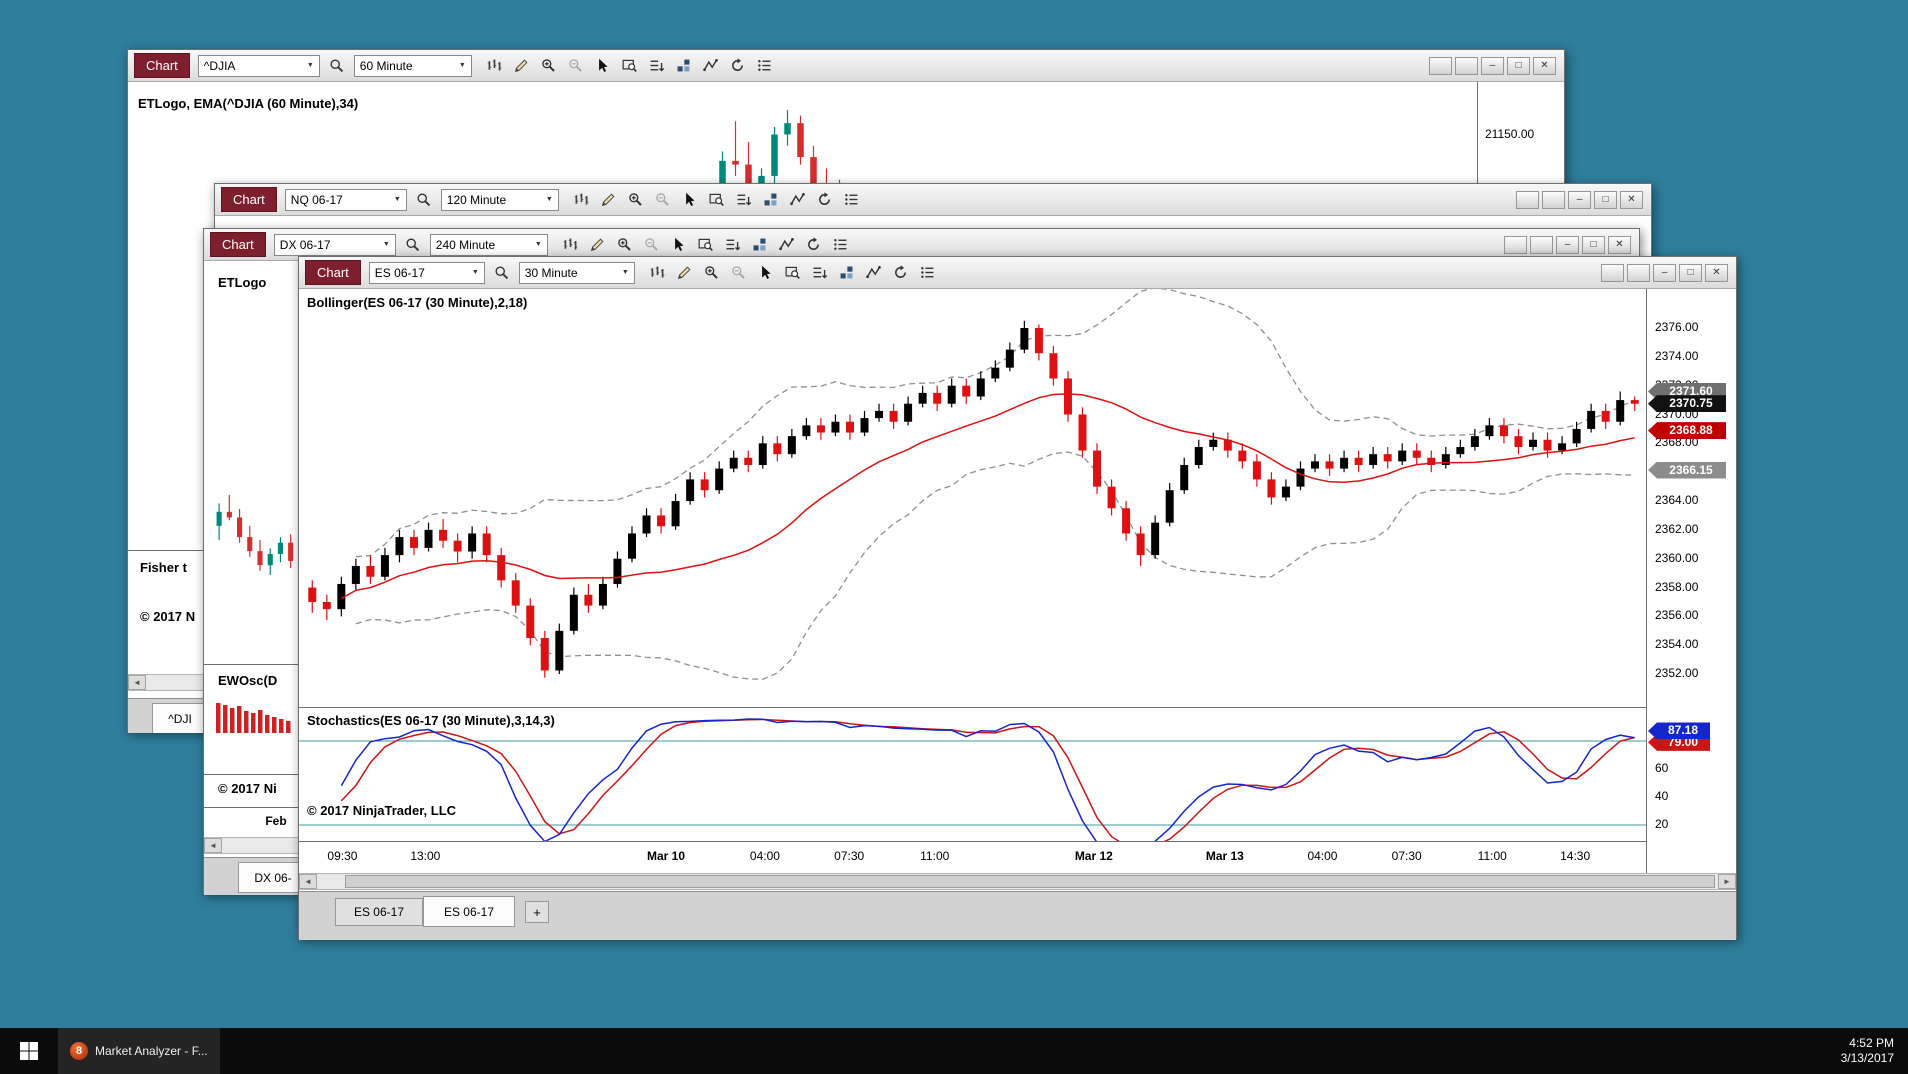 Image resolution: width=1908 pixels, height=1074 pixels. Describe the element at coordinates (412, 65) in the screenshot. I see `interval-selector: 60 Minute ▼` at that location.